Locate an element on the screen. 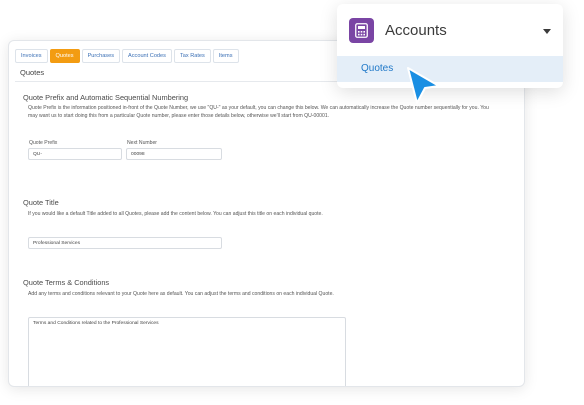 This screenshot has height=405, width=584. tab-tax-rates: Tax Rates is located at coordinates (192, 56).